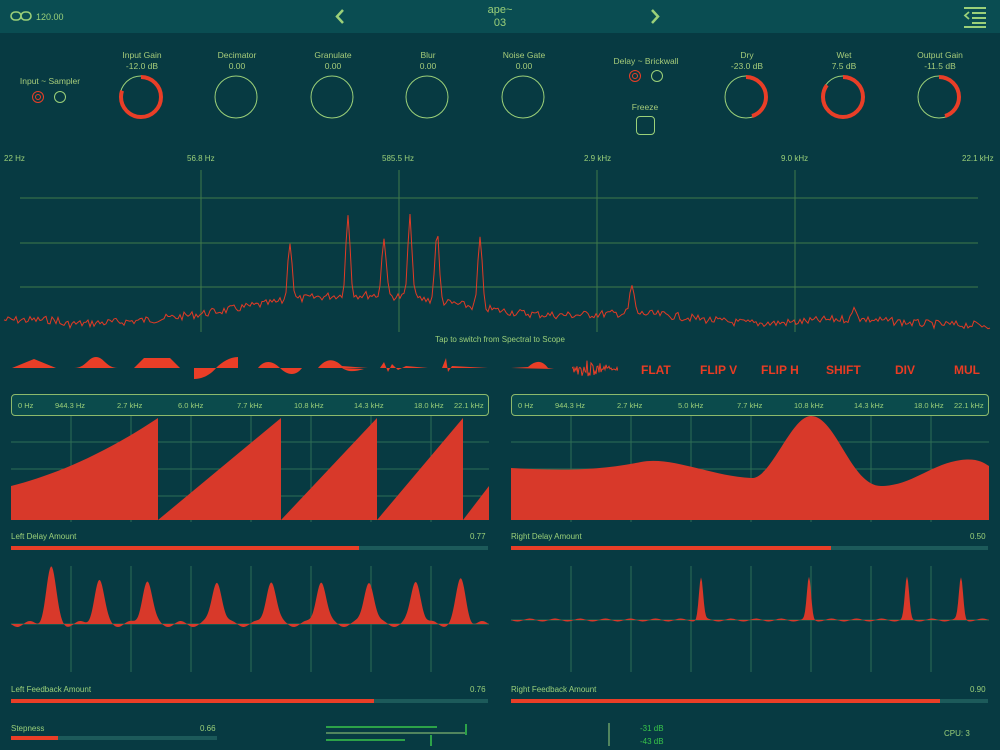  What do you see at coordinates (554, 689) in the screenshot?
I see `right-feedback-label: Right Feedback Amount` at bounding box center [554, 689].